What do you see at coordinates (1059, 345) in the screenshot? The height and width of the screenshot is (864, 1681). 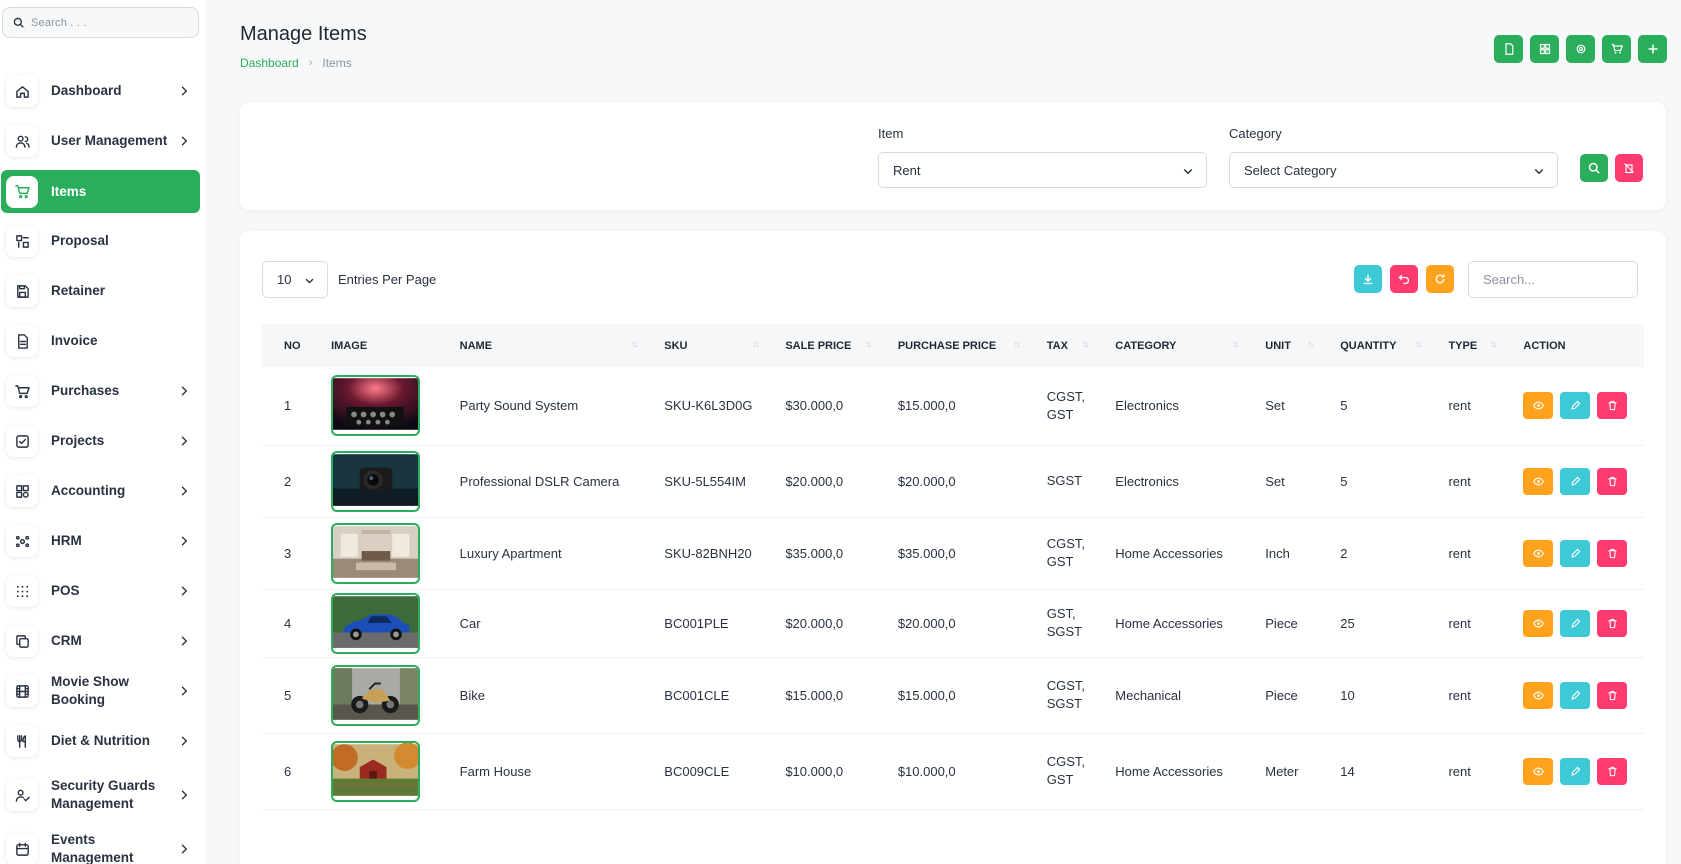 I see `column-header-tax: TAX ↑↓` at bounding box center [1059, 345].